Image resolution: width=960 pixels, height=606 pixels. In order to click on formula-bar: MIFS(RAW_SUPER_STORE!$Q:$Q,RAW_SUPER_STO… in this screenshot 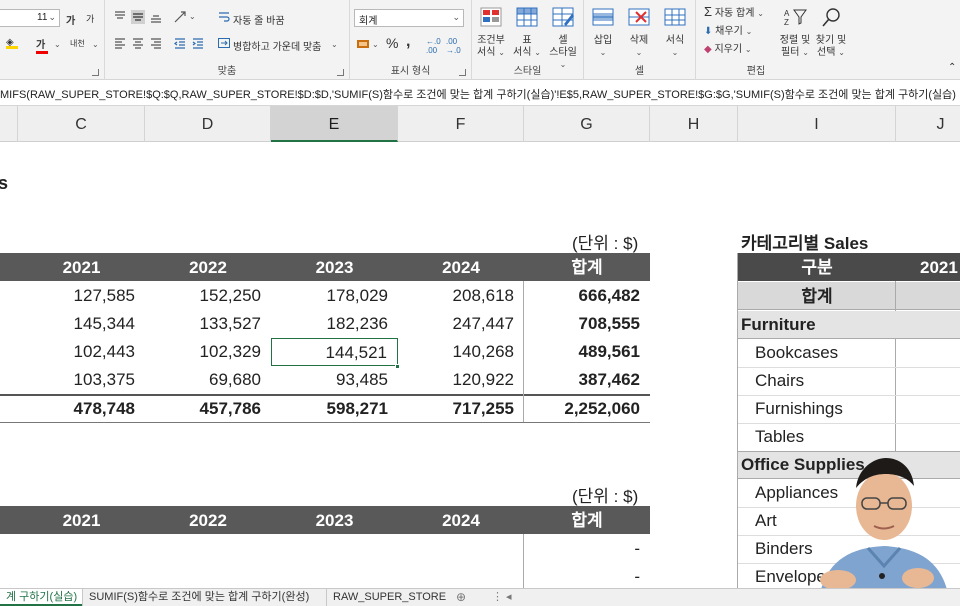, I will do `click(480, 93)`.